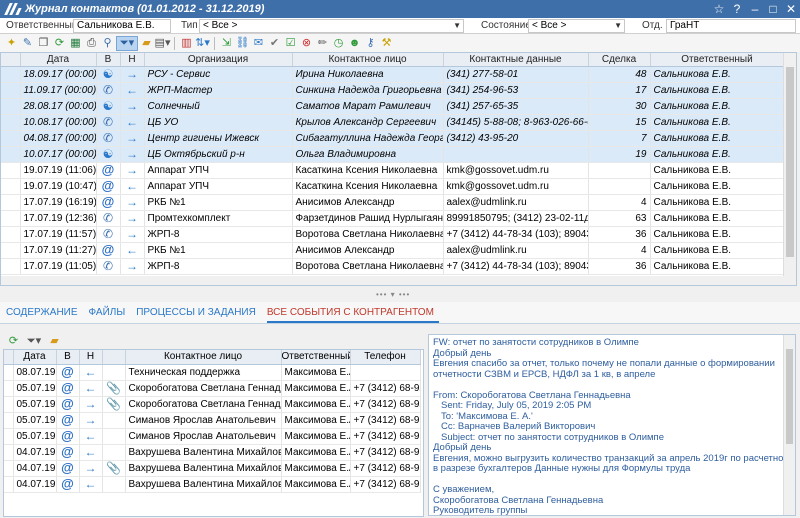 The width and height of the screenshot is (800, 518). Describe the element at coordinates (789, 169) in the screenshot. I see `grid-vertical-scrollbar` at that location.